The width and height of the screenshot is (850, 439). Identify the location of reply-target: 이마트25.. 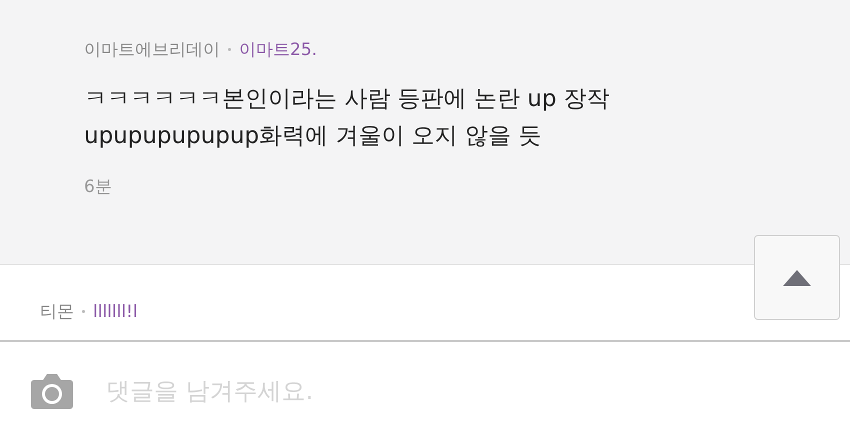
(278, 50).